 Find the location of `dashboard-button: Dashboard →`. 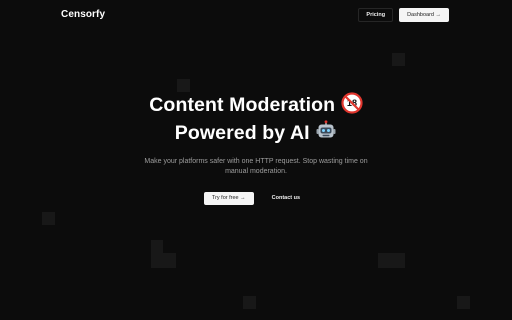

dashboard-button: Dashboard → is located at coordinates (424, 15).